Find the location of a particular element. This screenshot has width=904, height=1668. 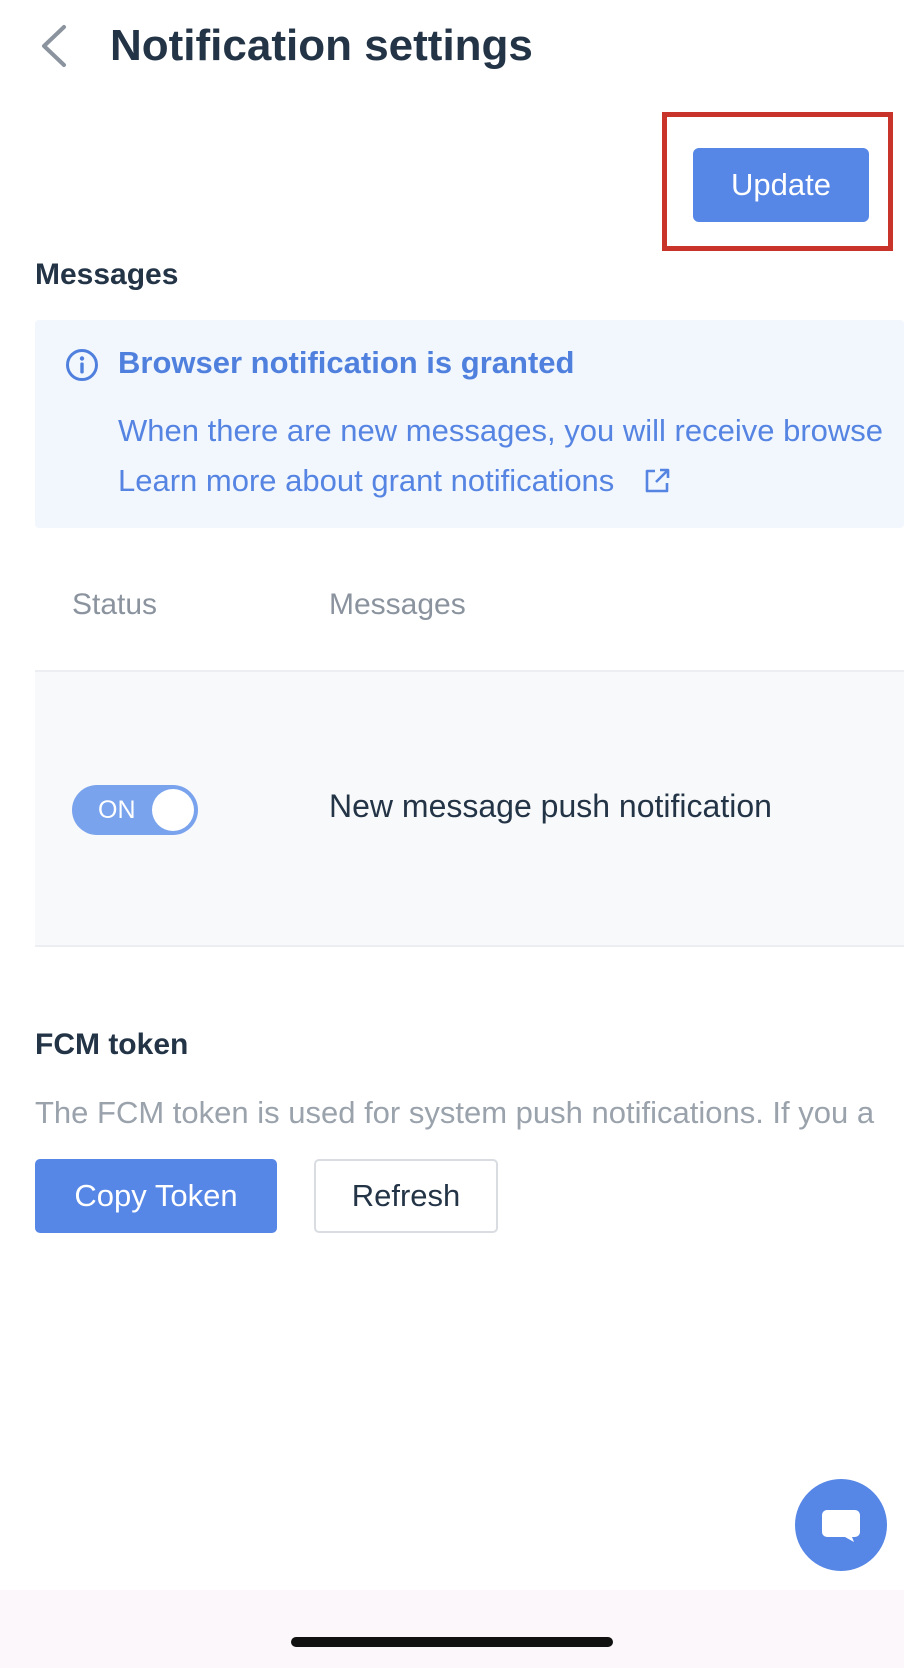

chevron-left-icon is located at coordinates (54, 46).